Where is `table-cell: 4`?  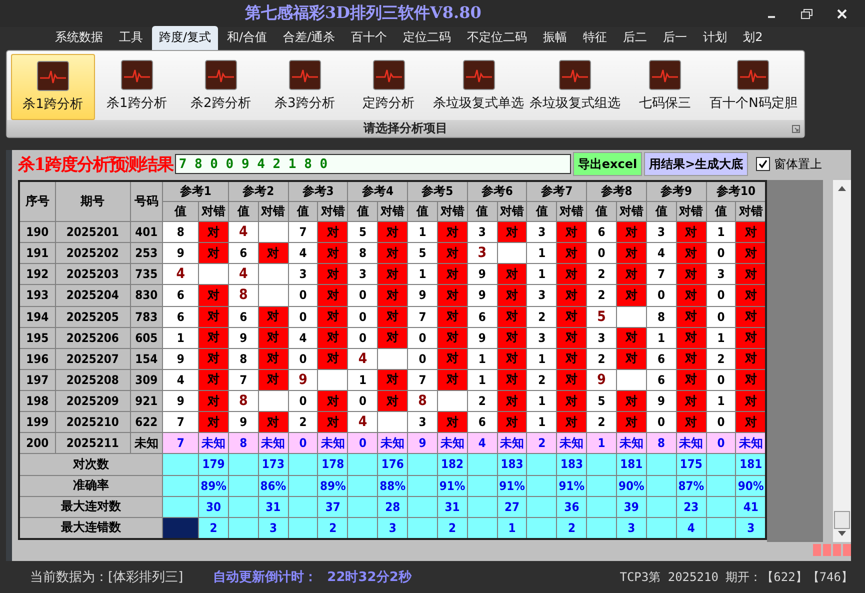 table-cell: 4 is located at coordinates (303, 337).